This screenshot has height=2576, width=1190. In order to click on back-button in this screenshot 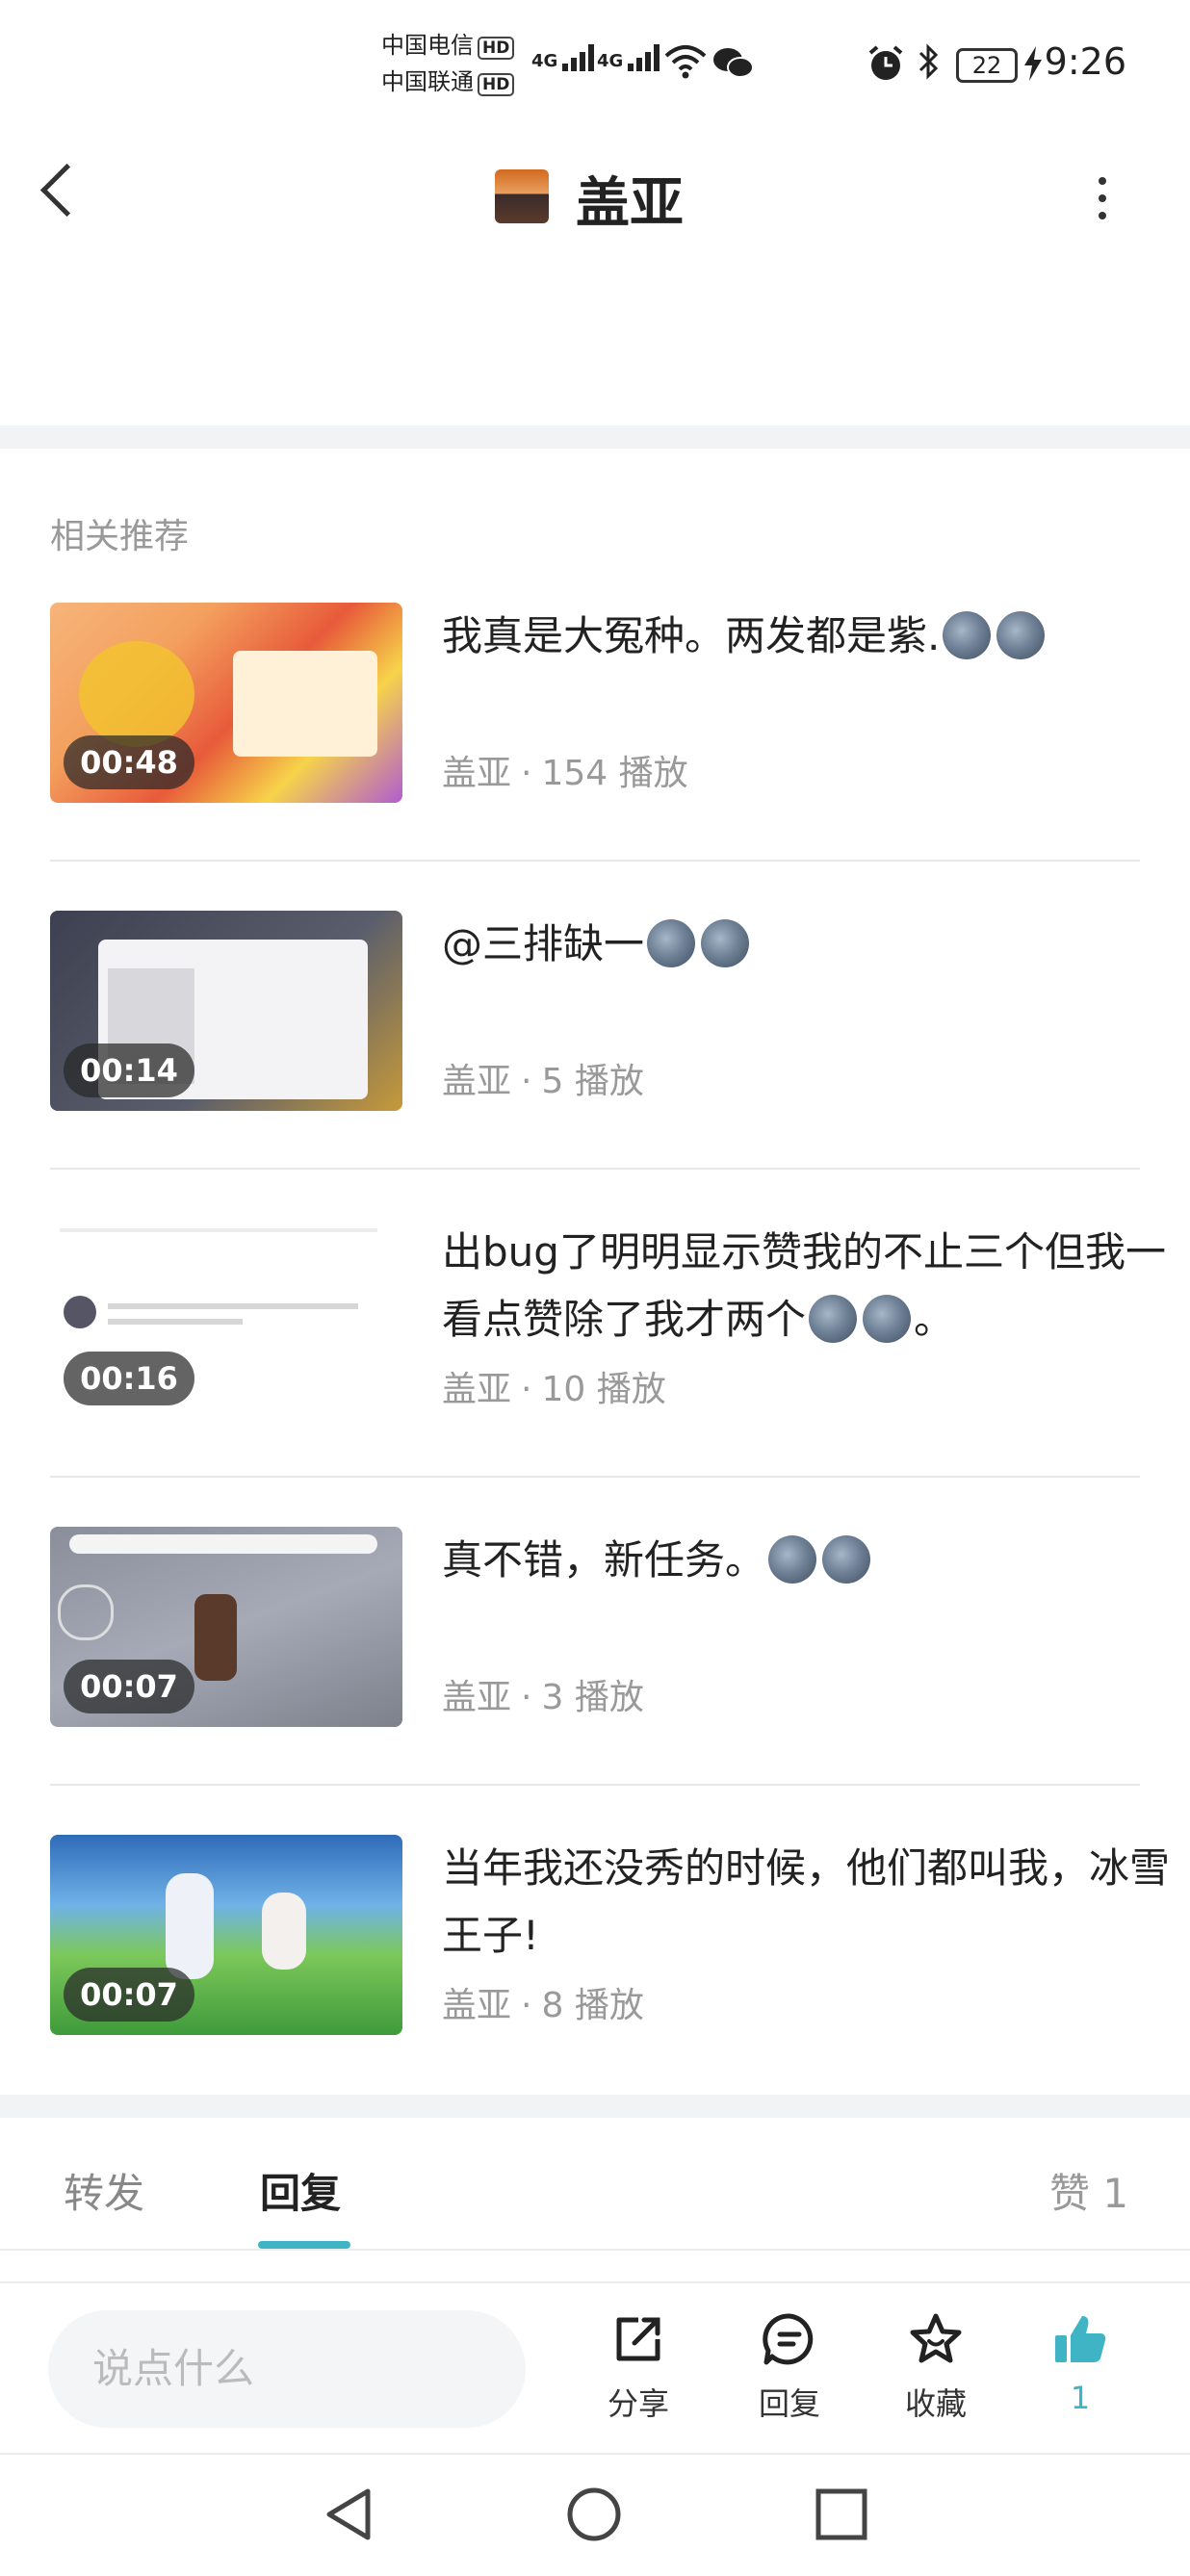, I will do `click(67, 191)`.